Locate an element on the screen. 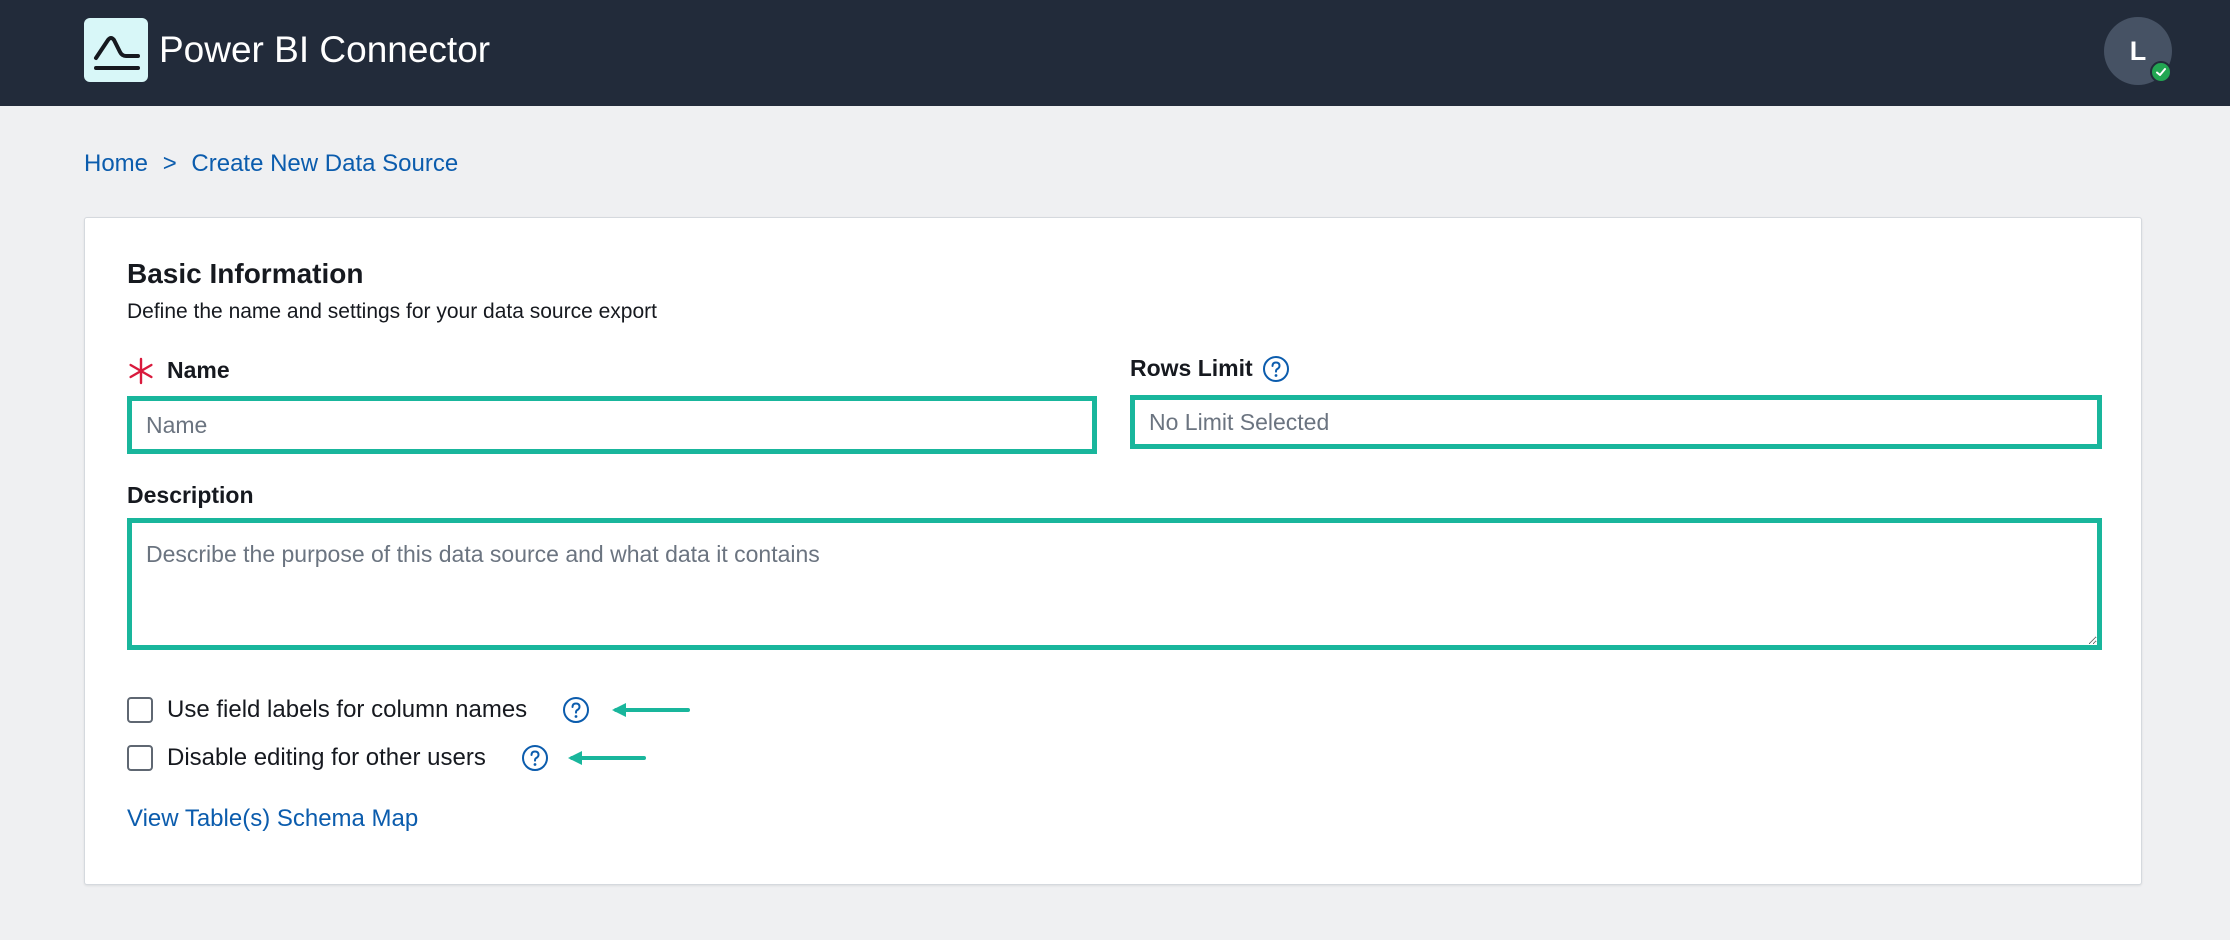 This screenshot has height=940, width=2230. name-input is located at coordinates (612, 425).